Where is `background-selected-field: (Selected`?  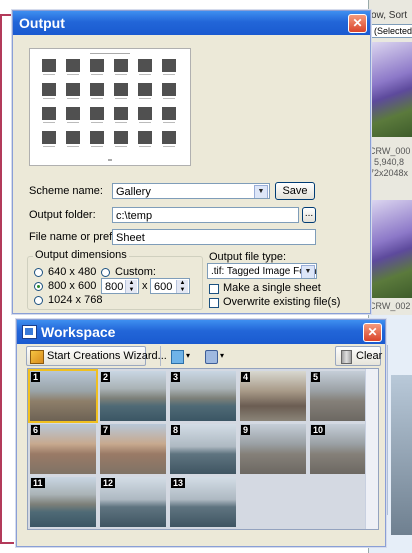
background-selected-field: (Selected is located at coordinates (391, 31).